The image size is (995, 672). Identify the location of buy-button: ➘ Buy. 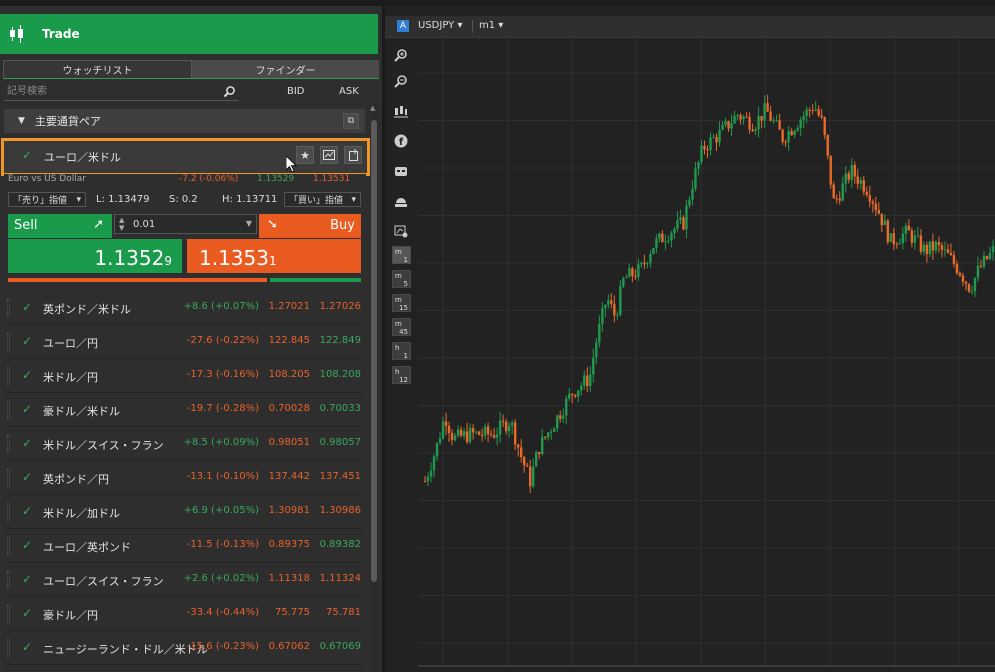
(310, 226).